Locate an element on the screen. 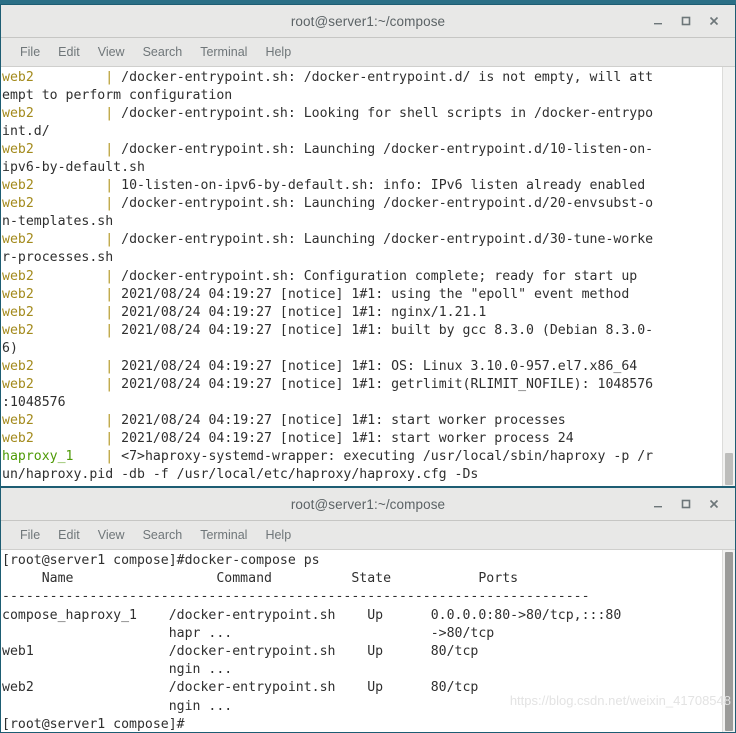 This screenshot has width=736, height=733. log-message: :1048576 is located at coordinates (34, 402).